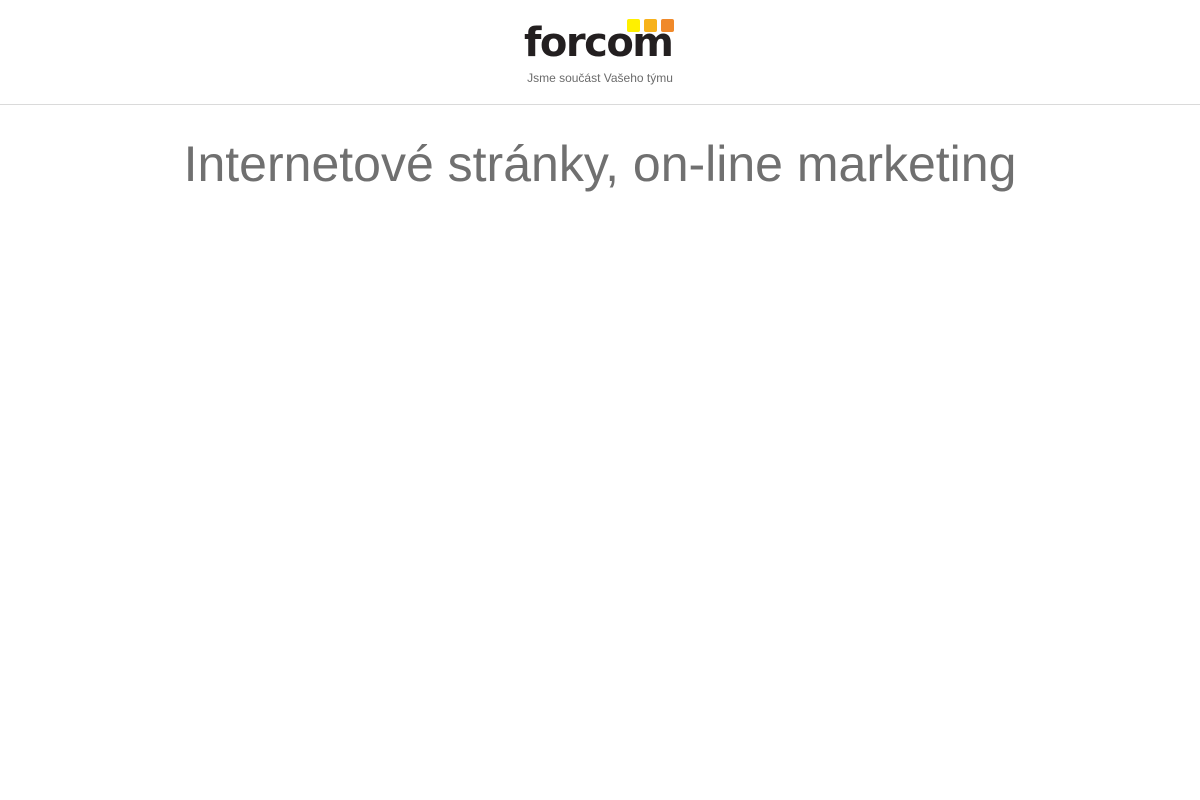  I want to click on logo-tagline: Jsme součást Vašeho týmu, so click(600, 78).